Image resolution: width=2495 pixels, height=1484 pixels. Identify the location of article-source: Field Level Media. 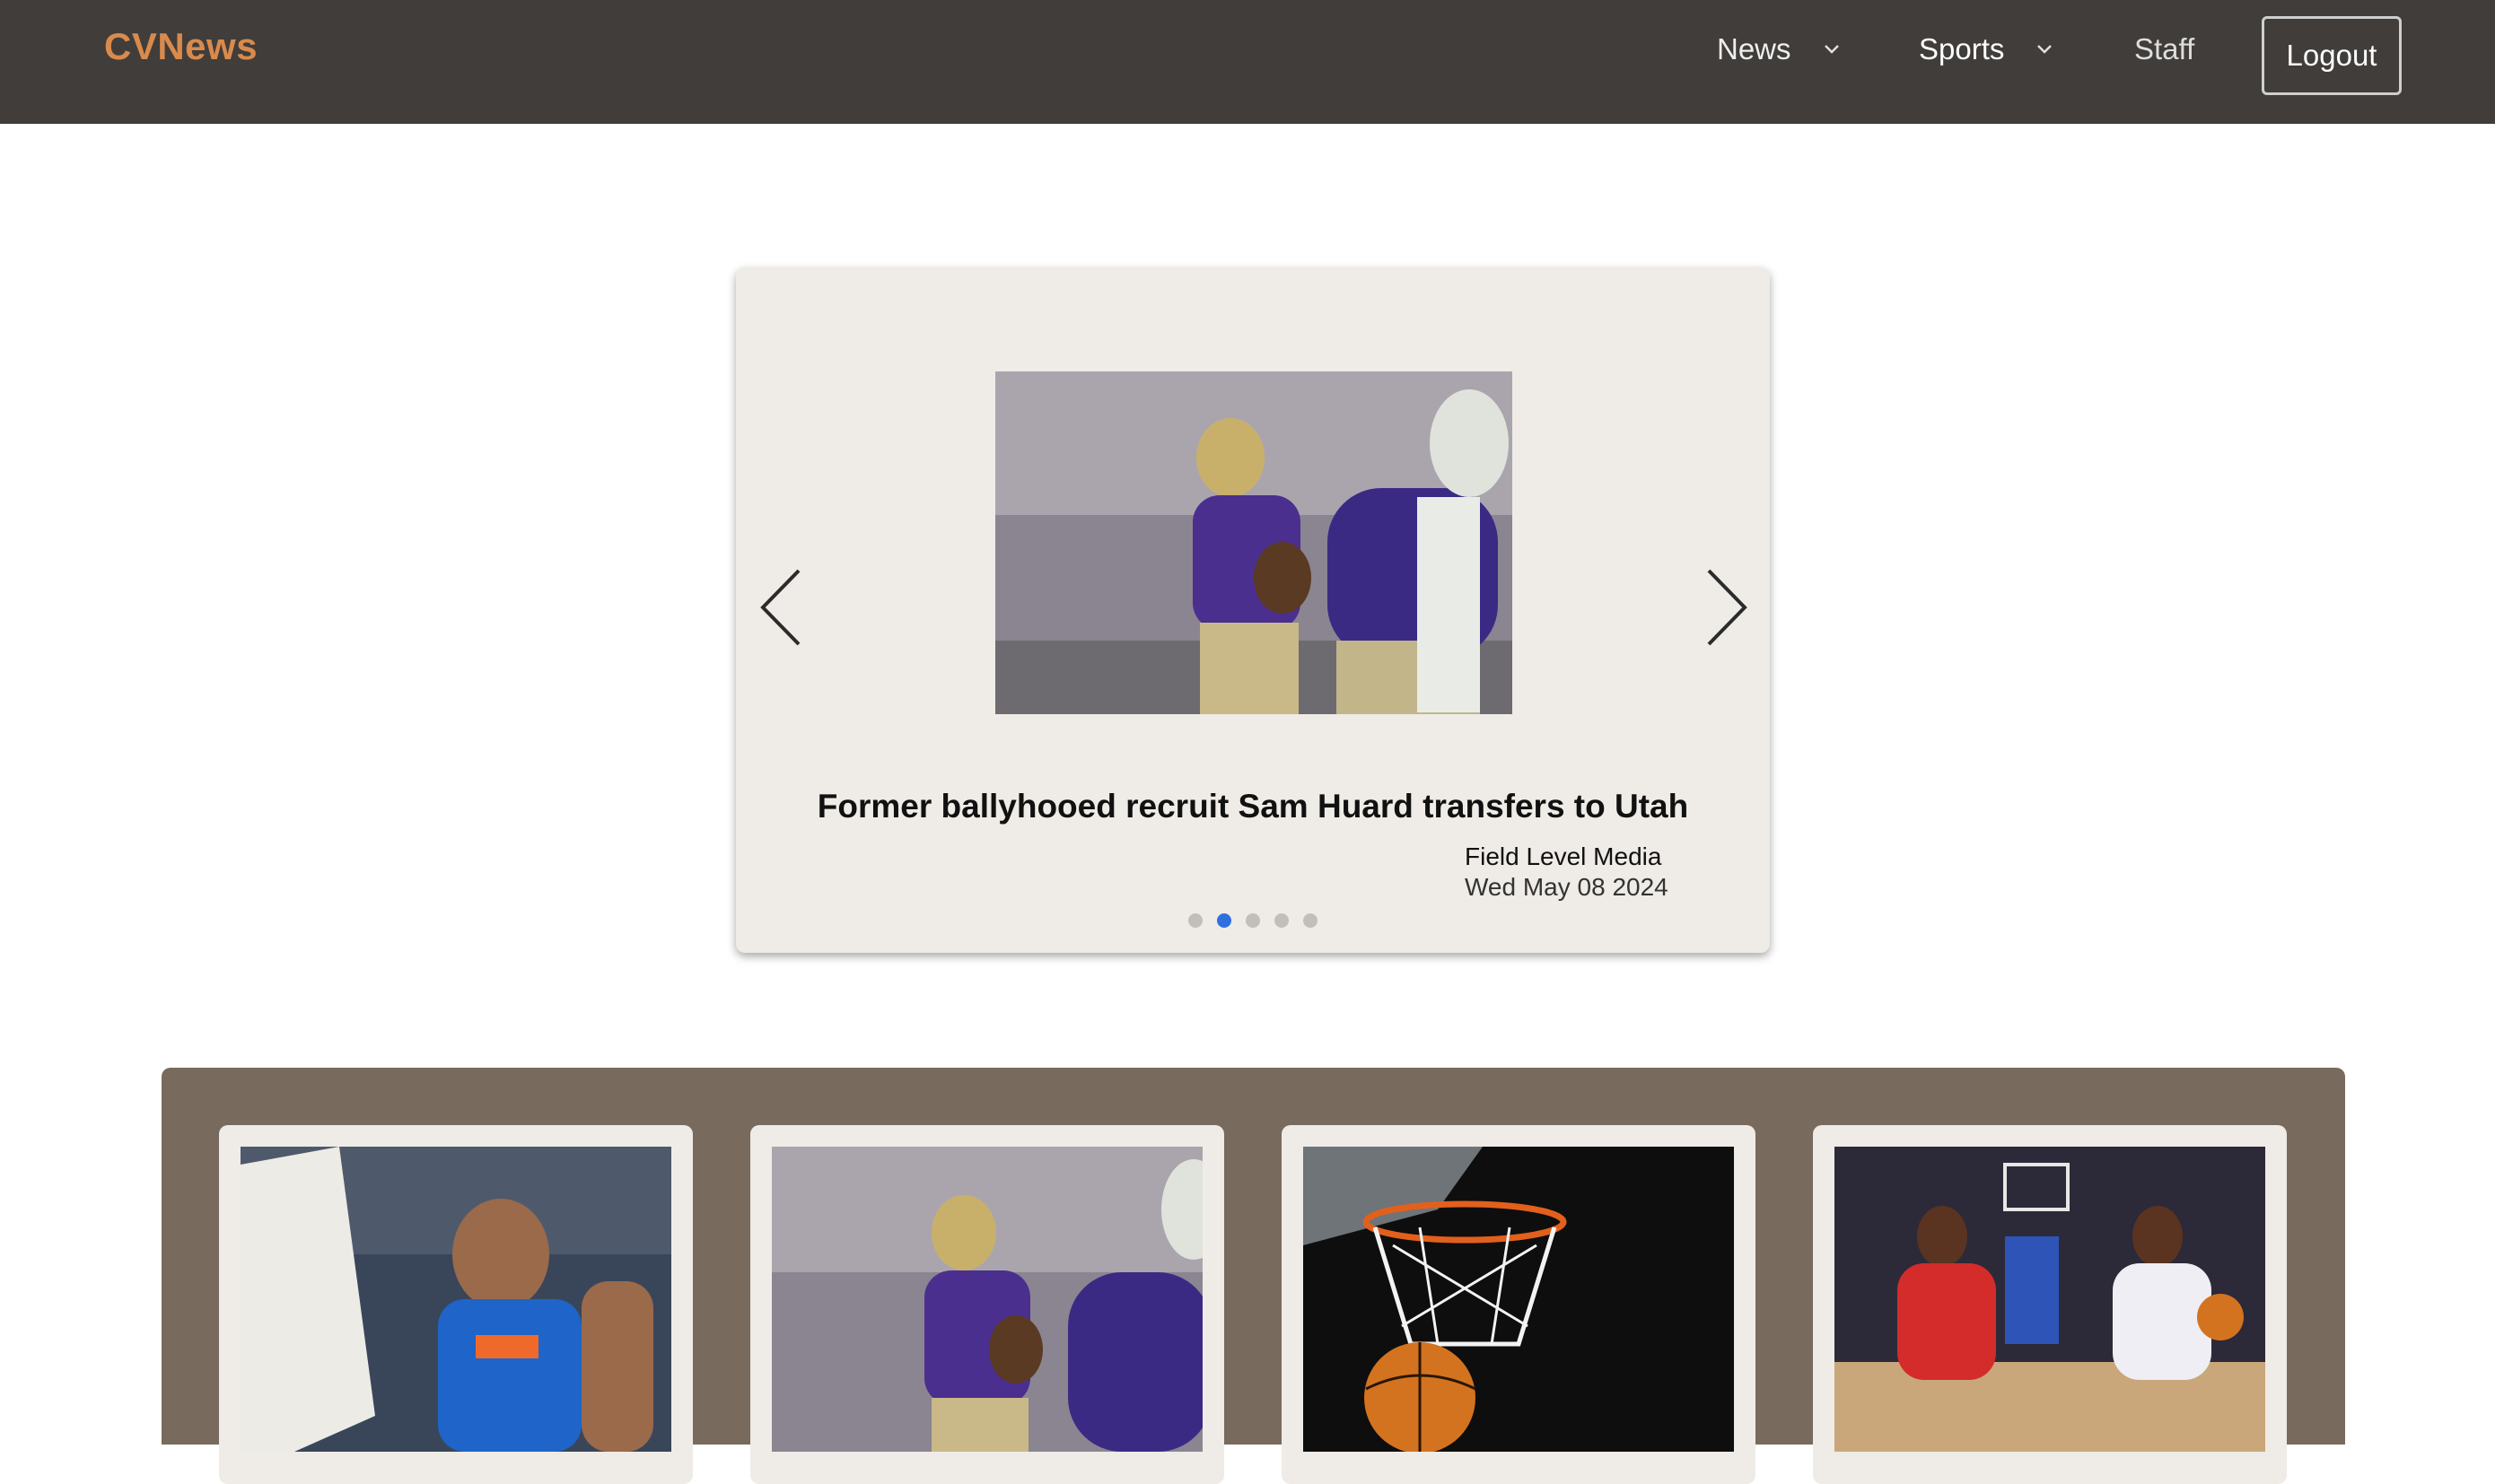
(1563, 856).